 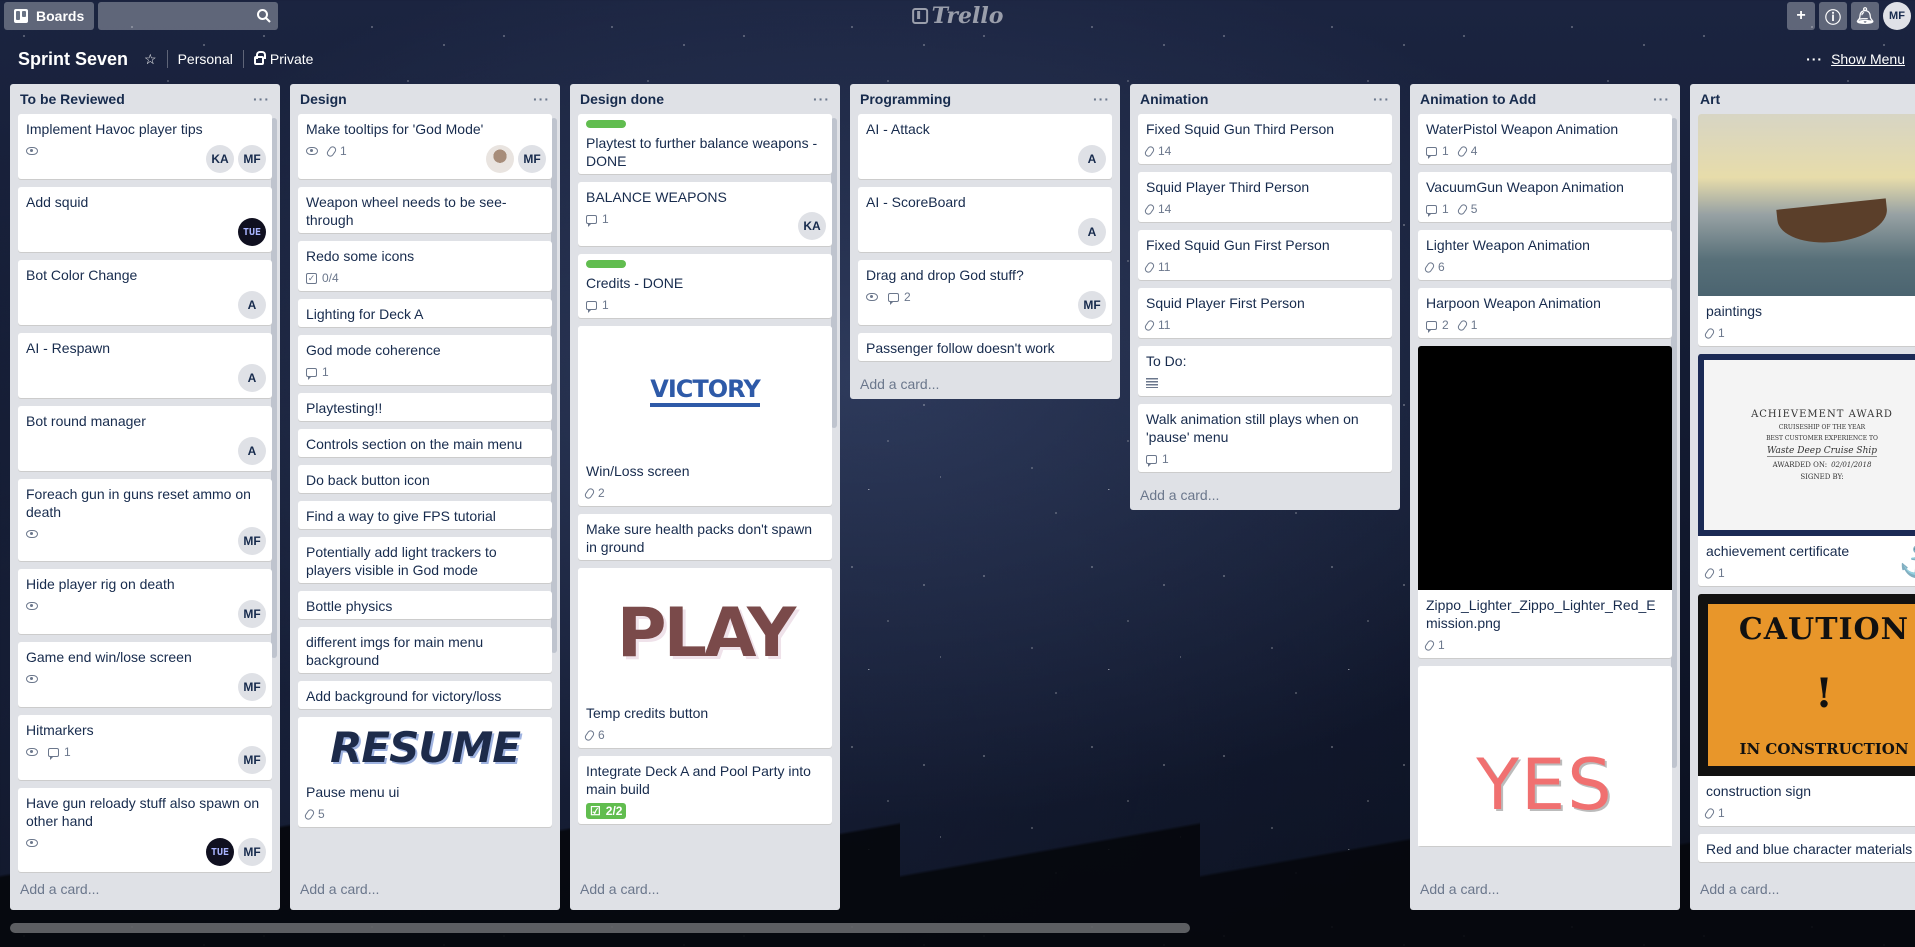 I want to click on card: YES, so click(x=1545, y=756).